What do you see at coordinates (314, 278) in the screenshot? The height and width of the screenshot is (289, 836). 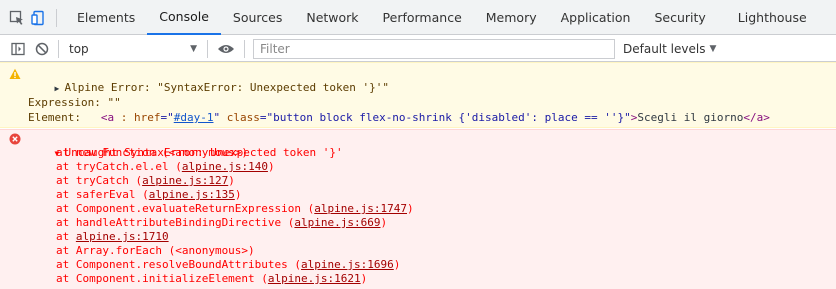 I see `source-link: alpine.js:1621` at bounding box center [314, 278].